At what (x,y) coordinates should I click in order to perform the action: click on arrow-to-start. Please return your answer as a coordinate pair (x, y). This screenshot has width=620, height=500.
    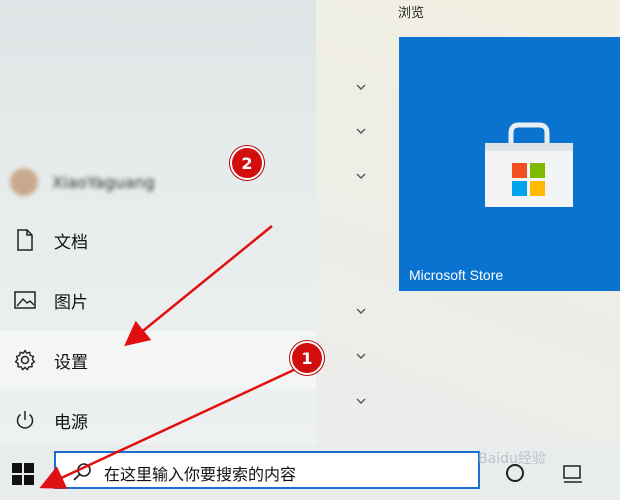
    Looking at the image, I should click on (169, 427).